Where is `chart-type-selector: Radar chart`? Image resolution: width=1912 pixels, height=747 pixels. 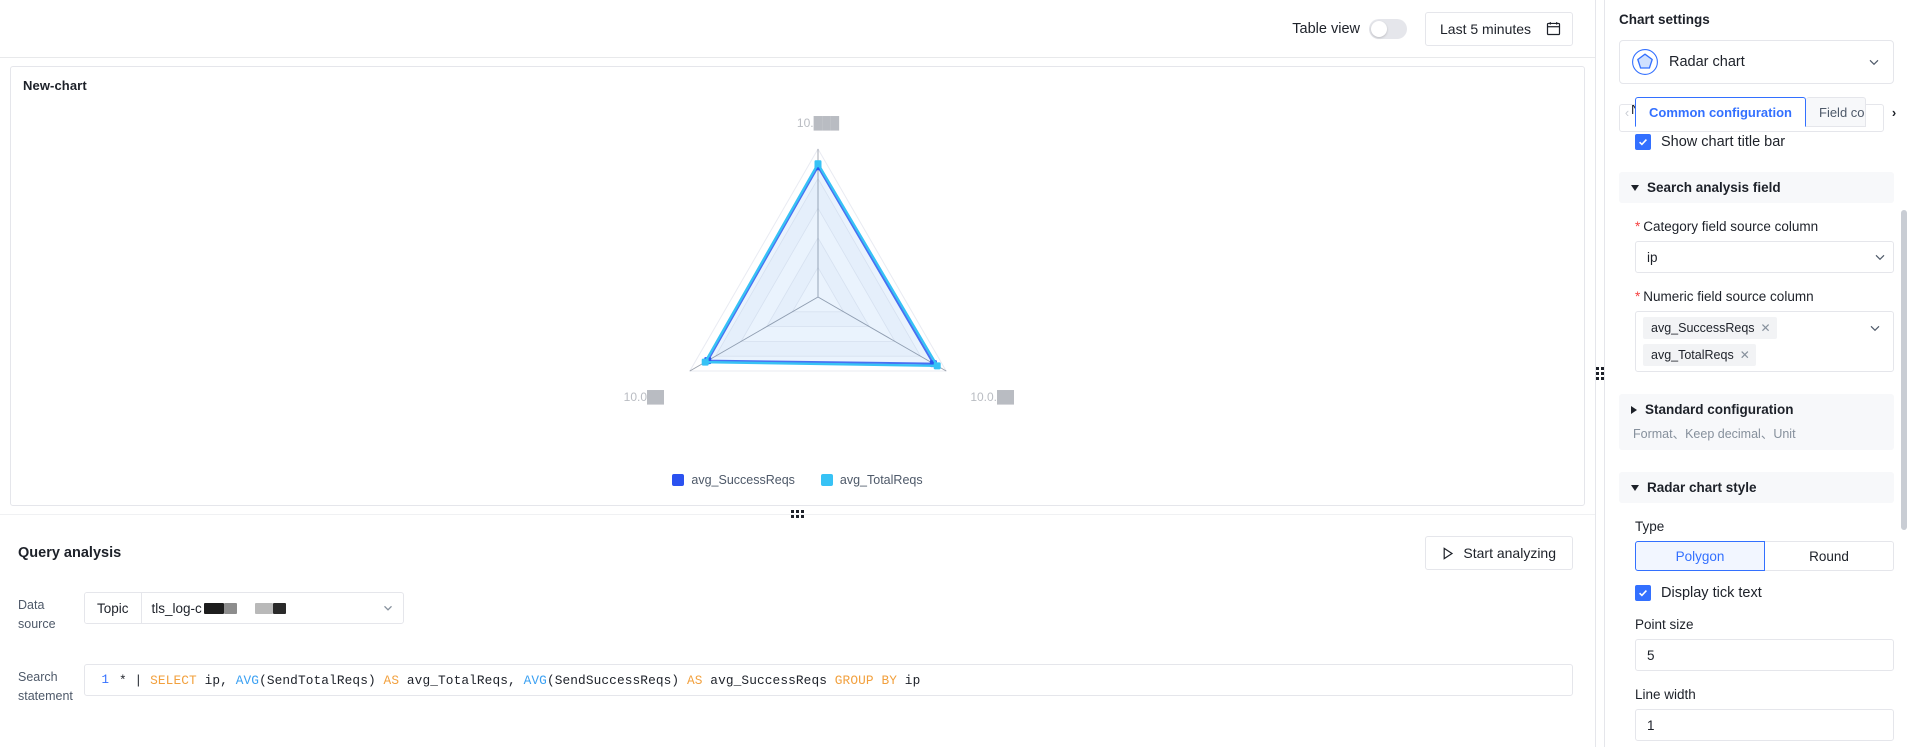 chart-type-selector: Radar chart is located at coordinates (1756, 62).